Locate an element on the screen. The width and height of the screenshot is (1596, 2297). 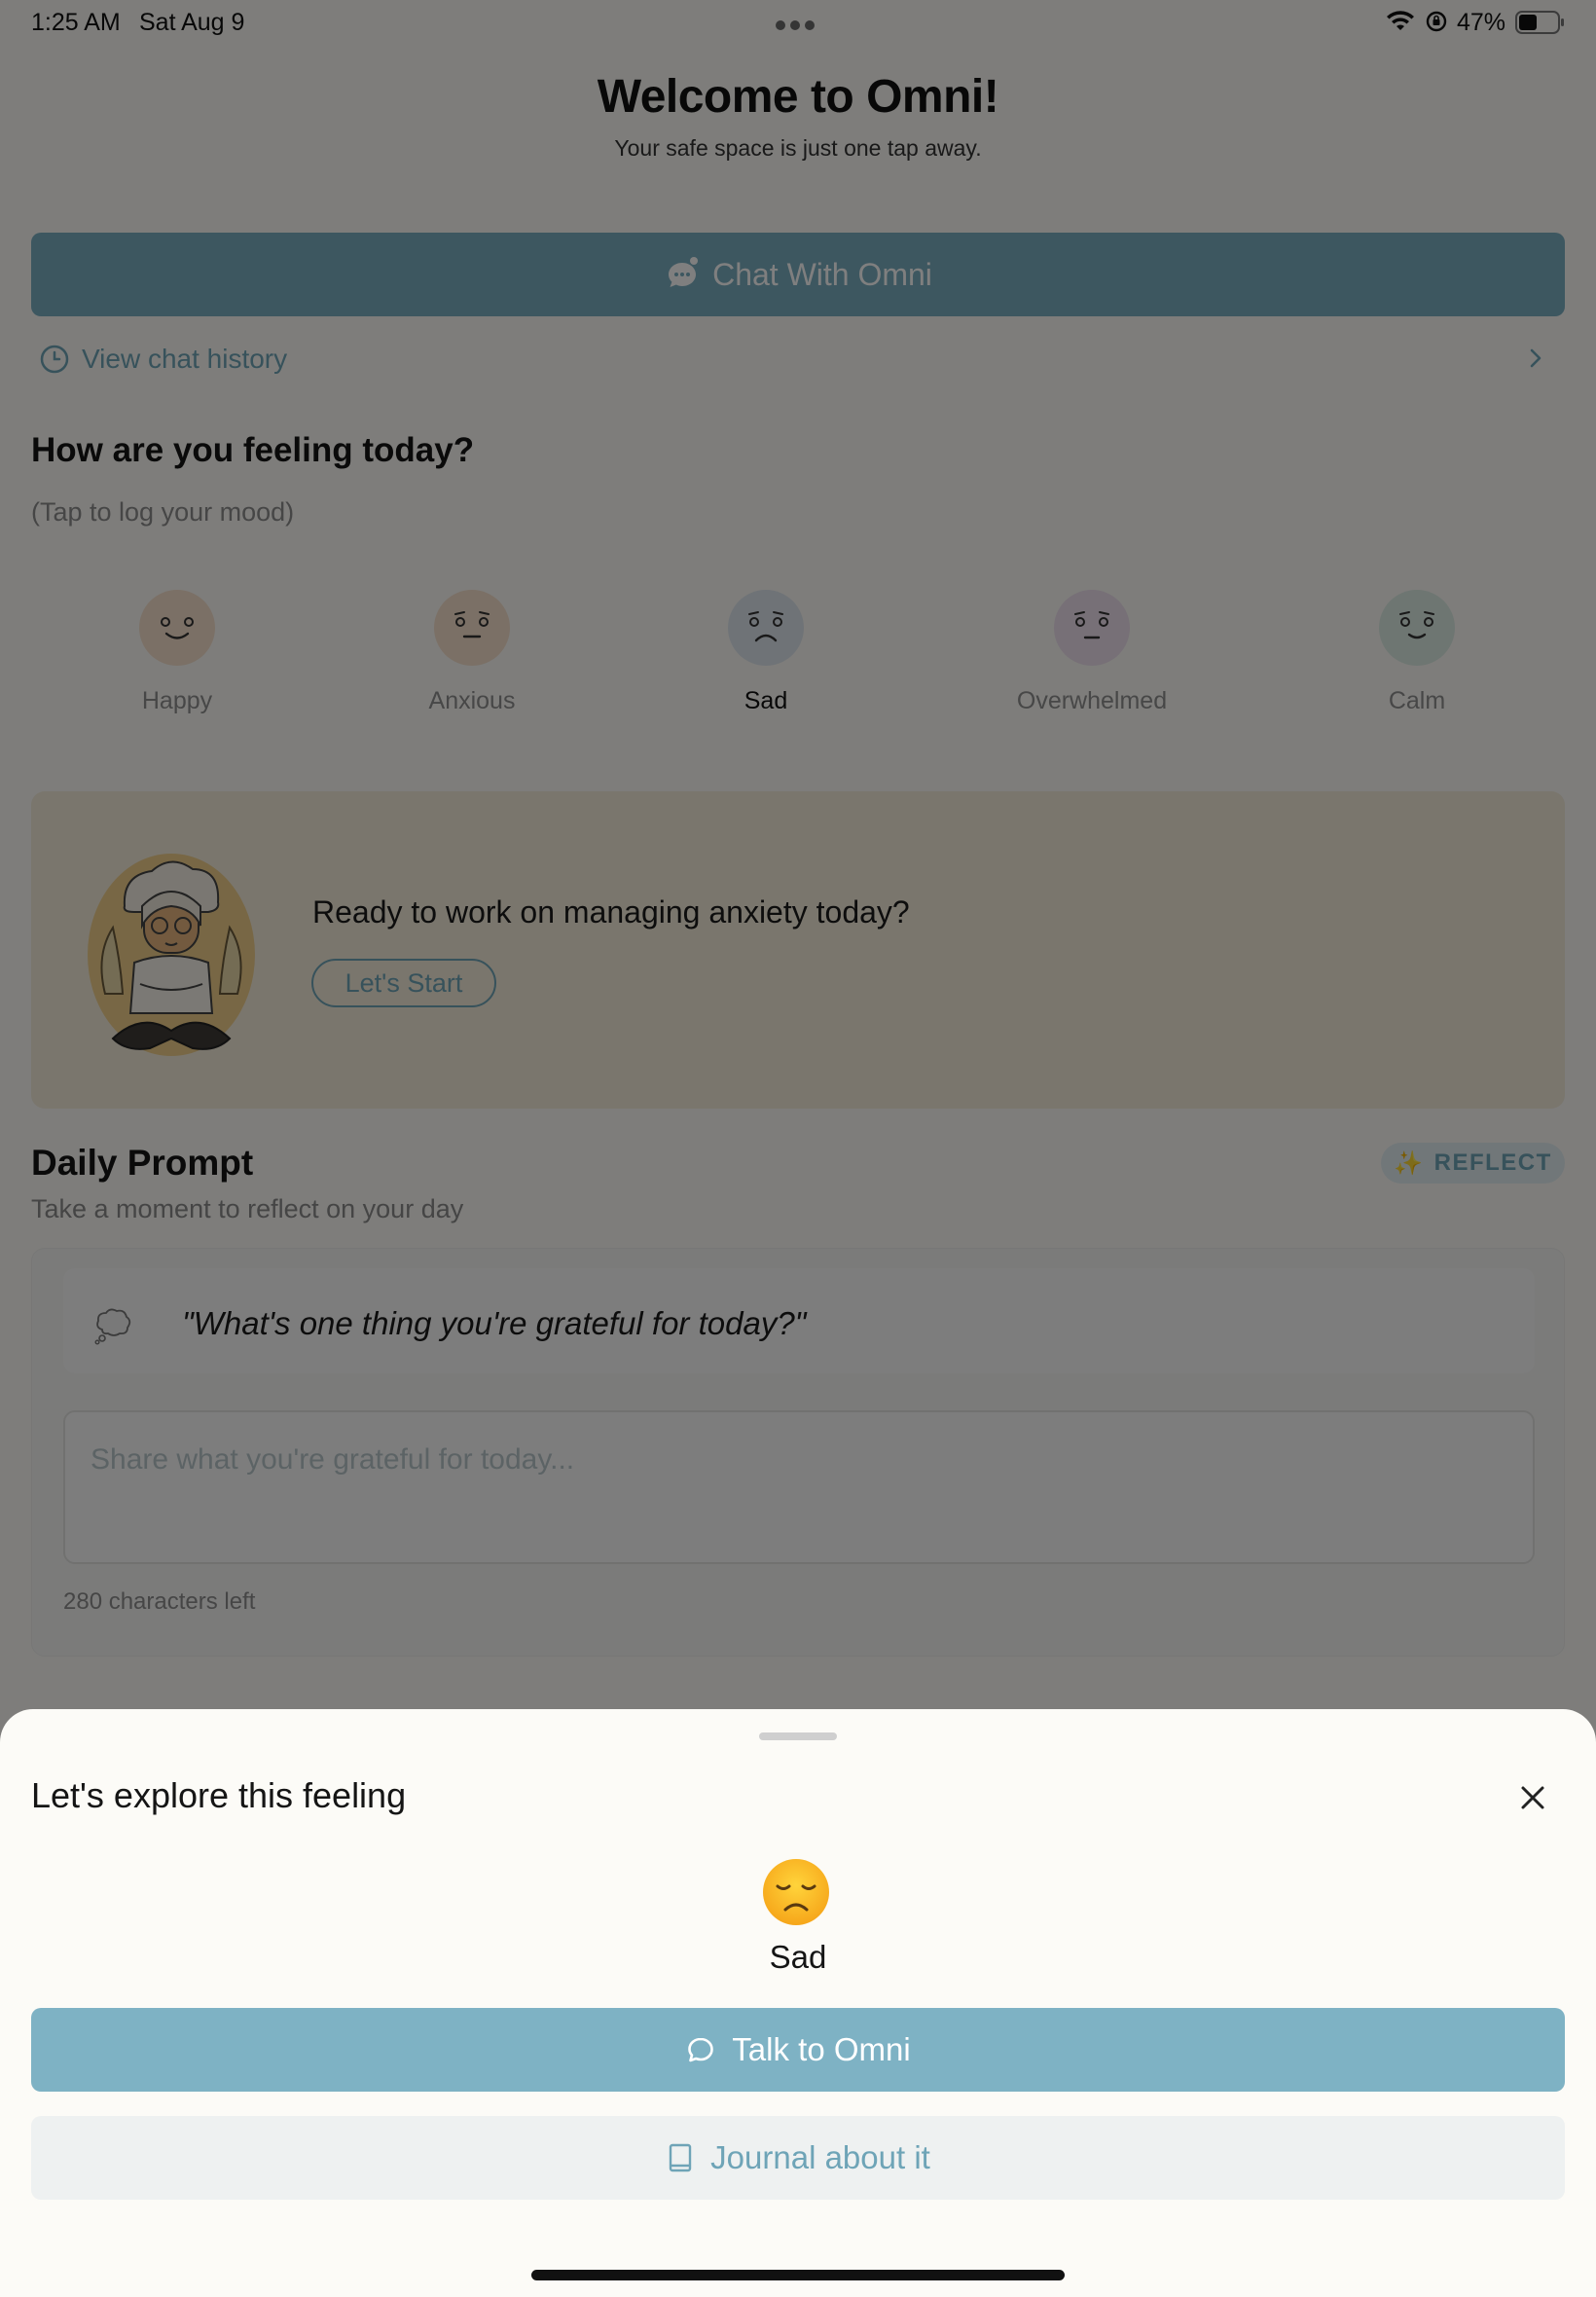
close-icon is located at coordinates (1532, 1797).